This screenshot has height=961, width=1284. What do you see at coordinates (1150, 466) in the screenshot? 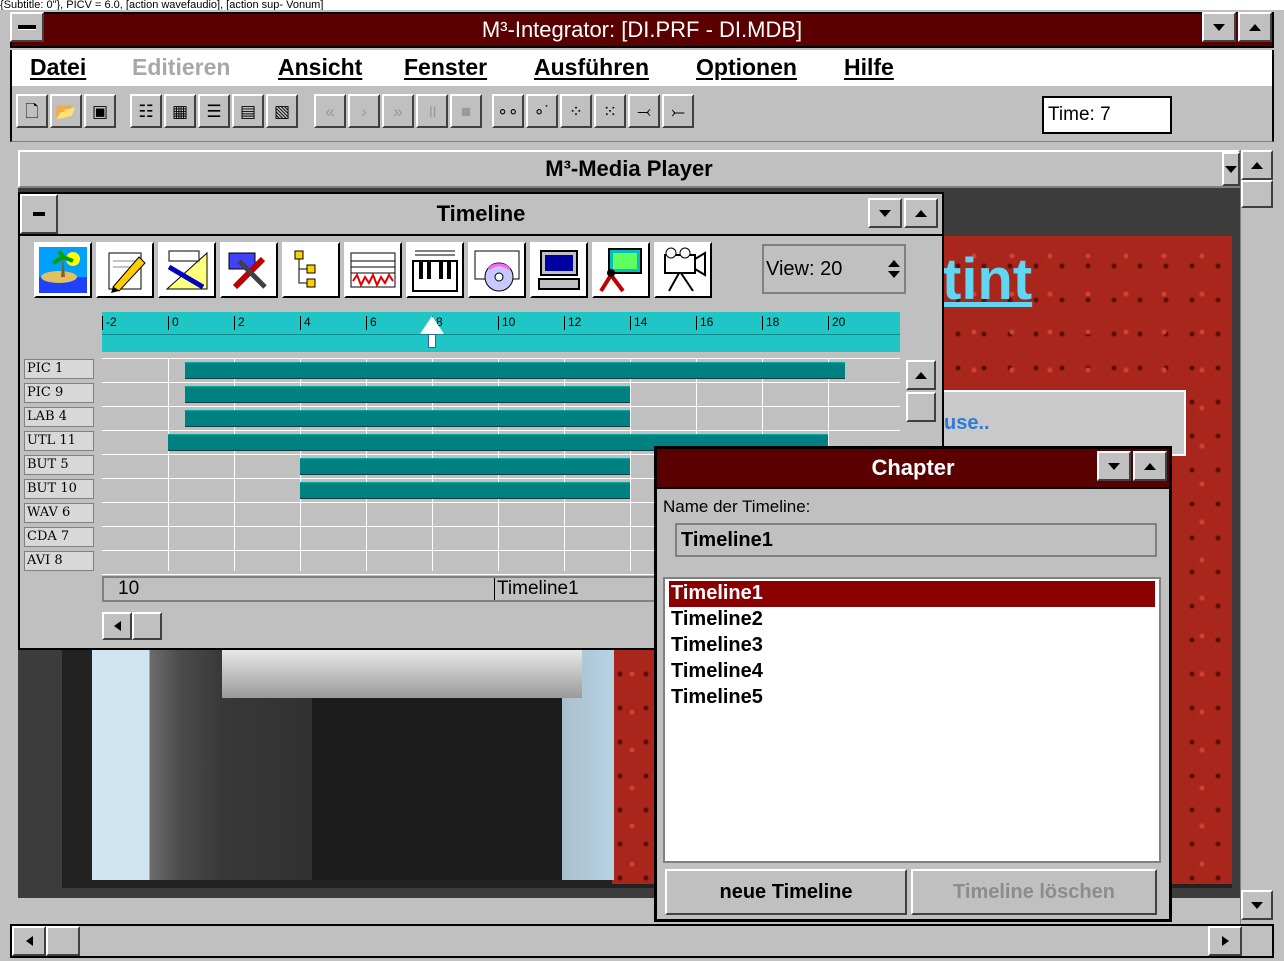
I see `chapter-maximize-button` at bounding box center [1150, 466].